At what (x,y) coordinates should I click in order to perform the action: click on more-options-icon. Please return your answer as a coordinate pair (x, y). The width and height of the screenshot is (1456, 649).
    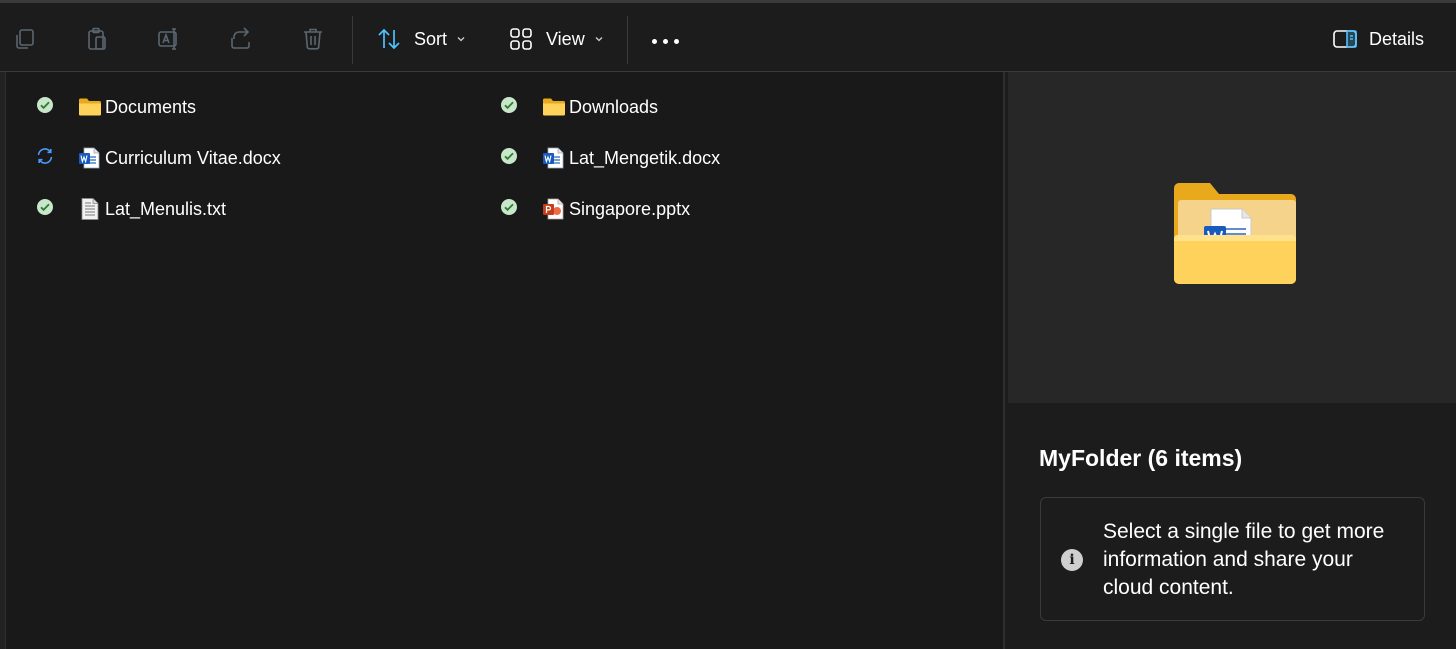
    Looking at the image, I should click on (665, 41).